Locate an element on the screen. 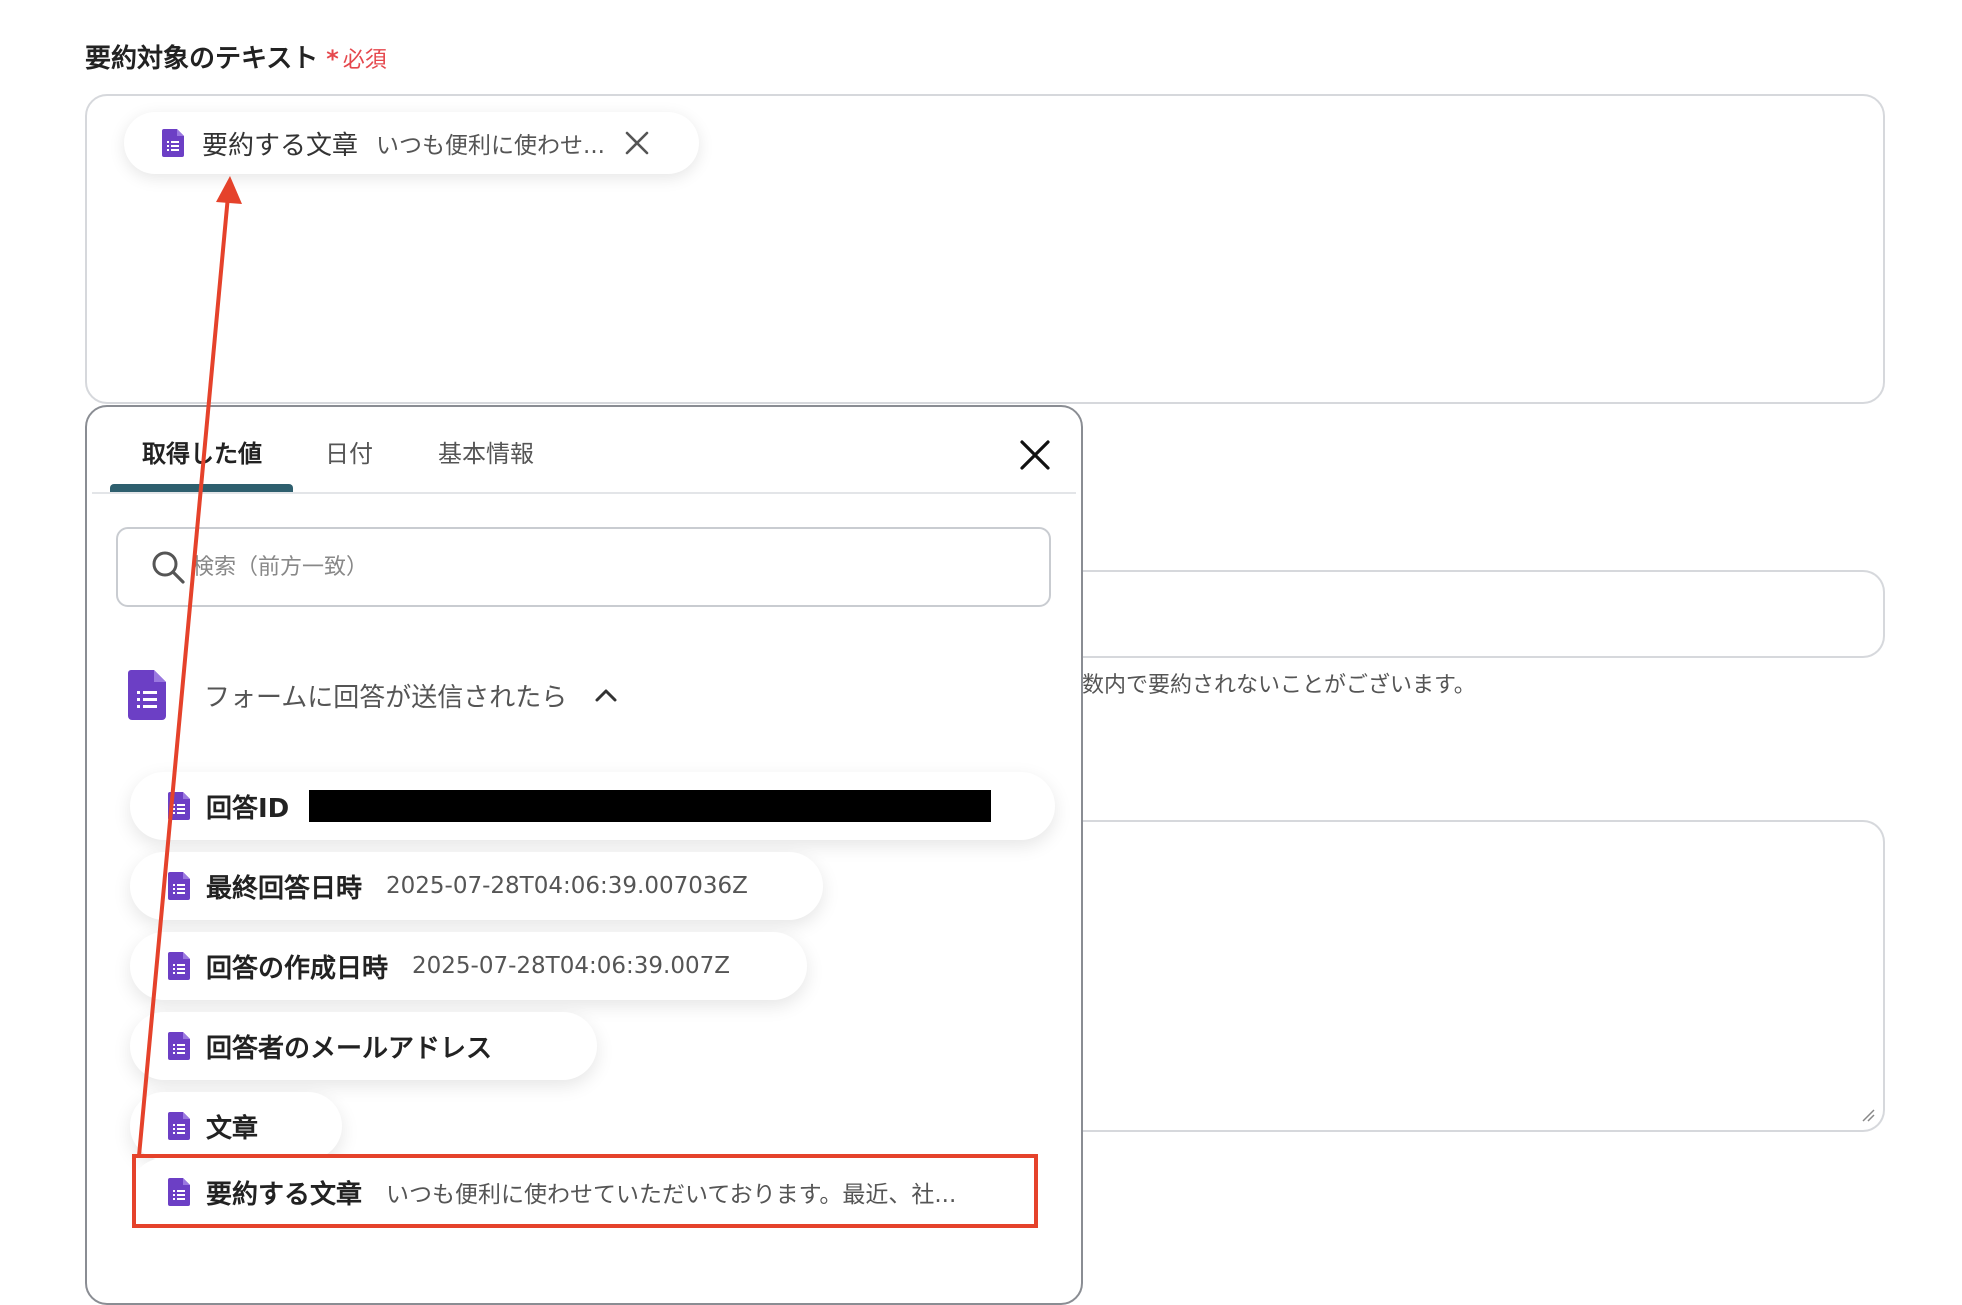 The width and height of the screenshot is (1962, 1305). annotation-highlight-box is located at coordinates (585, 1191).